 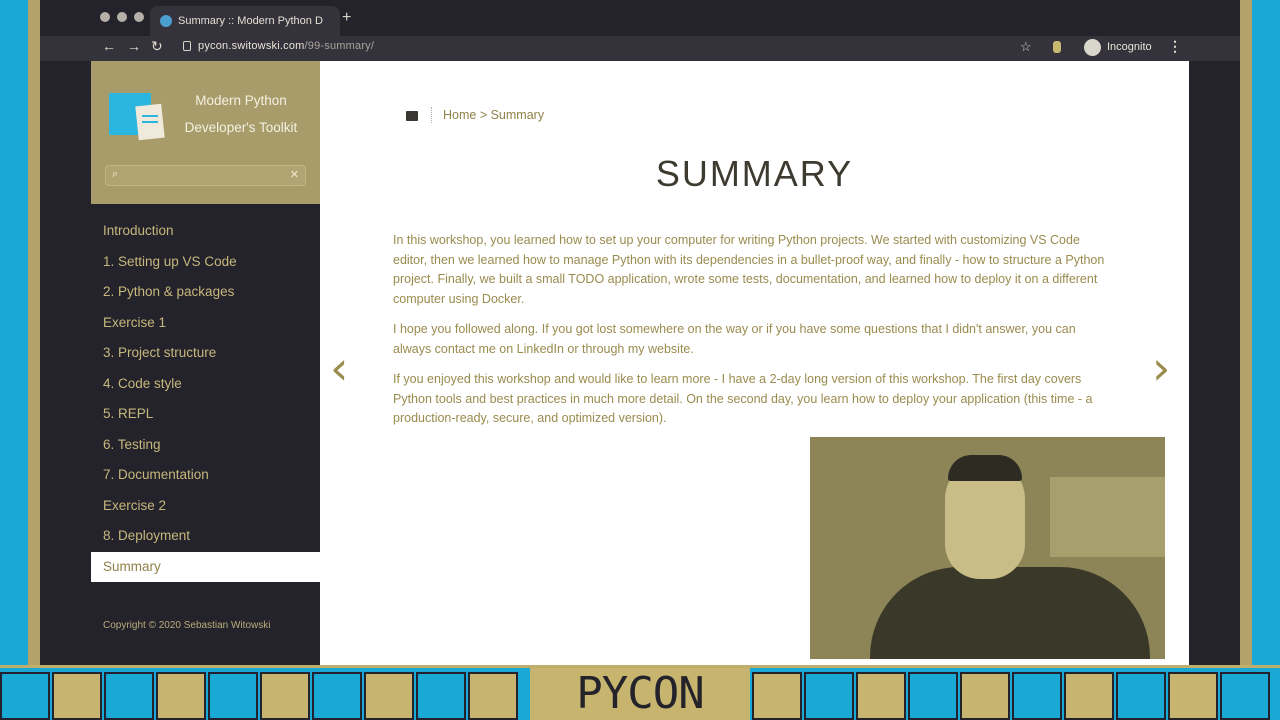 I want to click on sidebar-item-exercise-2: Exercise 2, so click(x=205, y=506).